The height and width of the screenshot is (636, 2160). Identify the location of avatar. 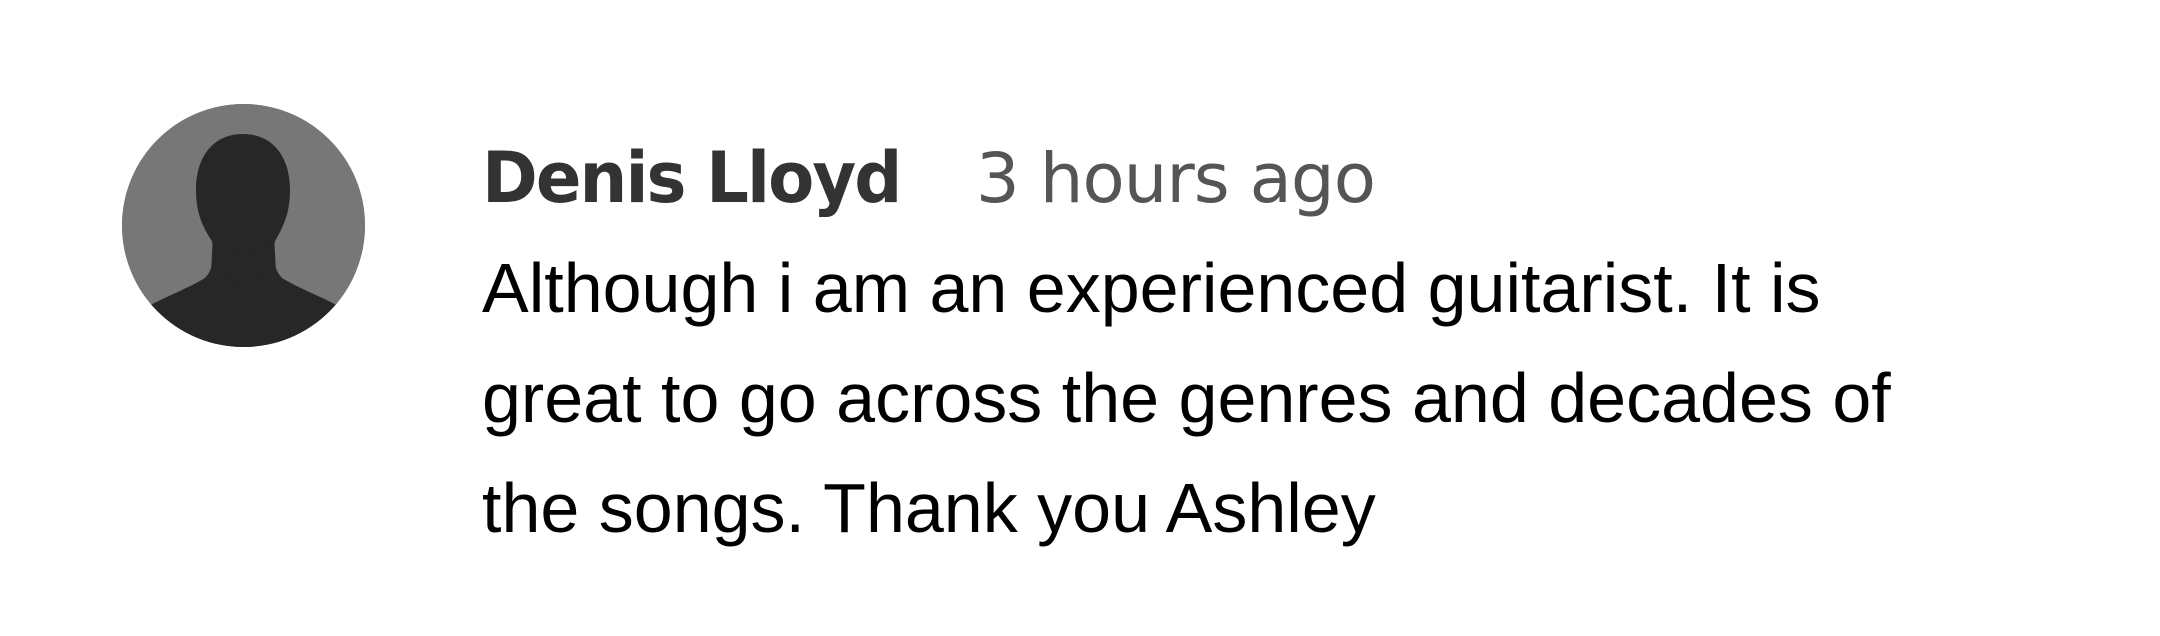
(243, 225).